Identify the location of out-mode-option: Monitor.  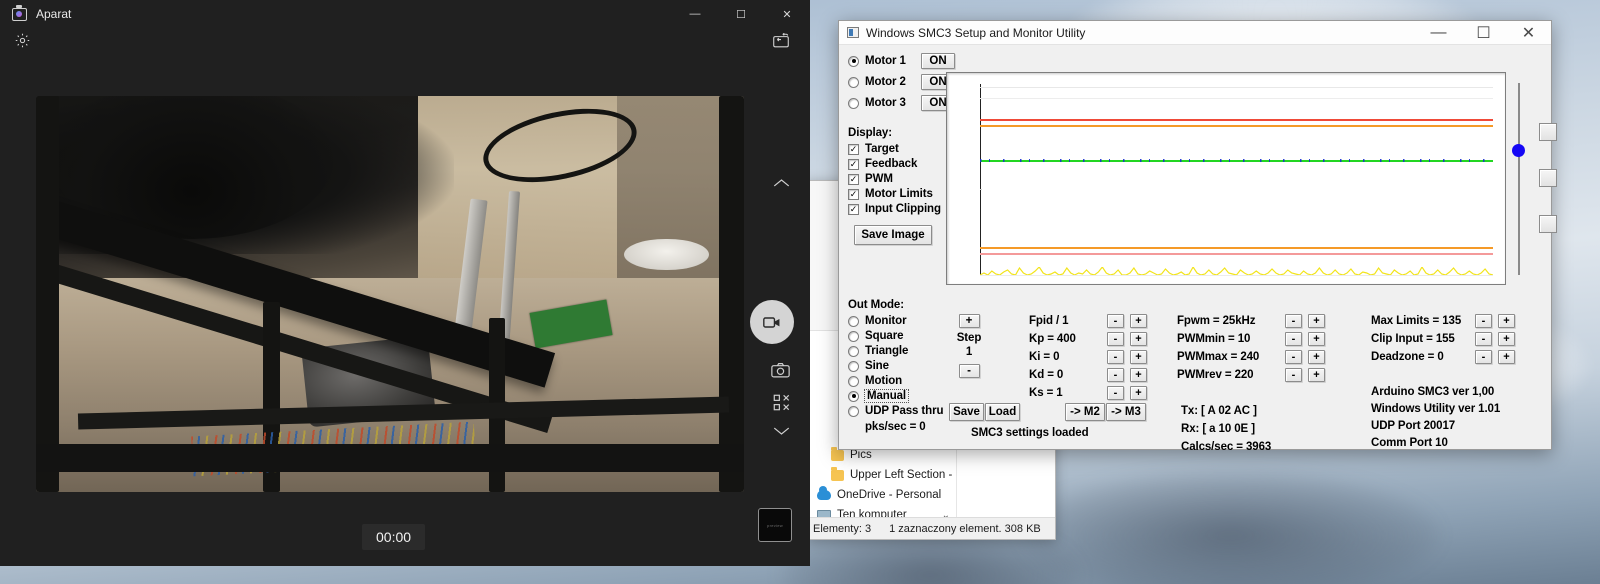
(895, 321).